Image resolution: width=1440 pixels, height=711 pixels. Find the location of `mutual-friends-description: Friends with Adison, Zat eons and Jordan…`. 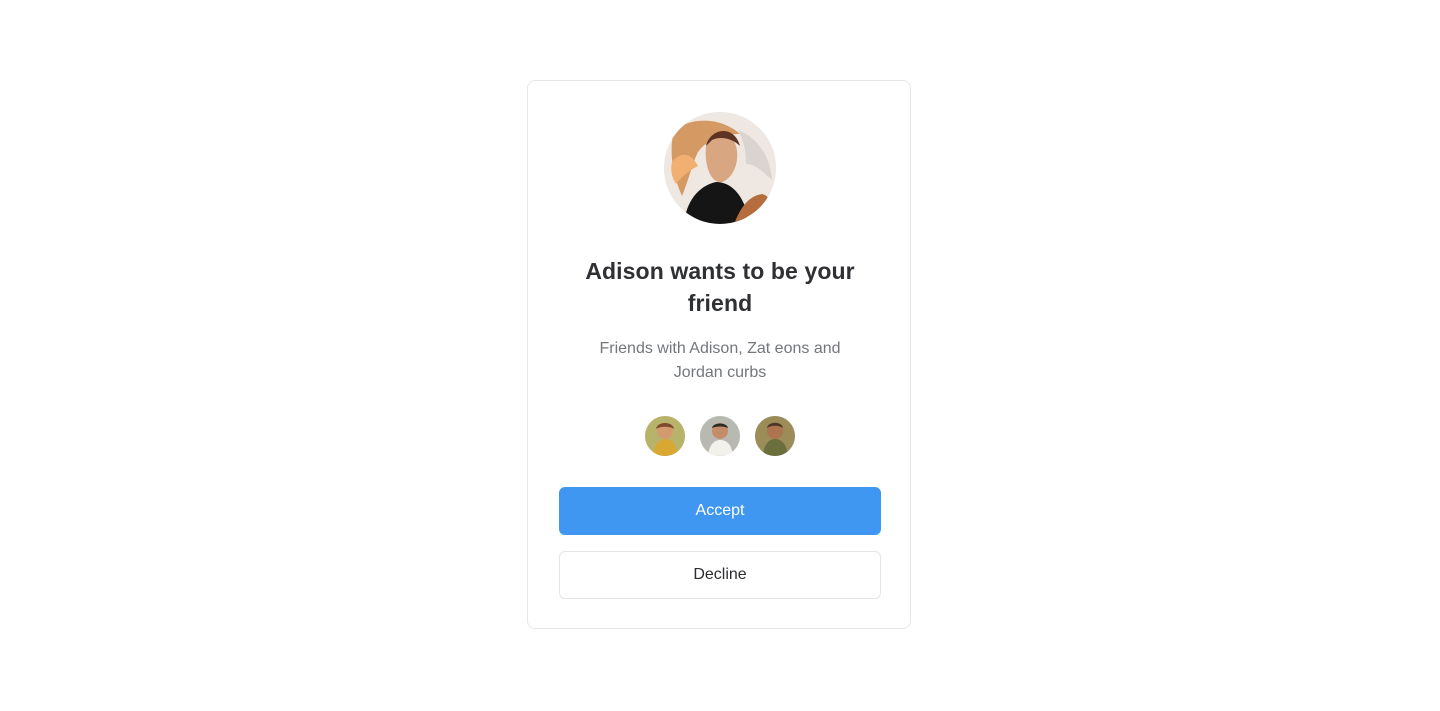

mutual-friends-description: Friends with Adison, Zat eons and Jordan… is located at coordinates (720, 360).